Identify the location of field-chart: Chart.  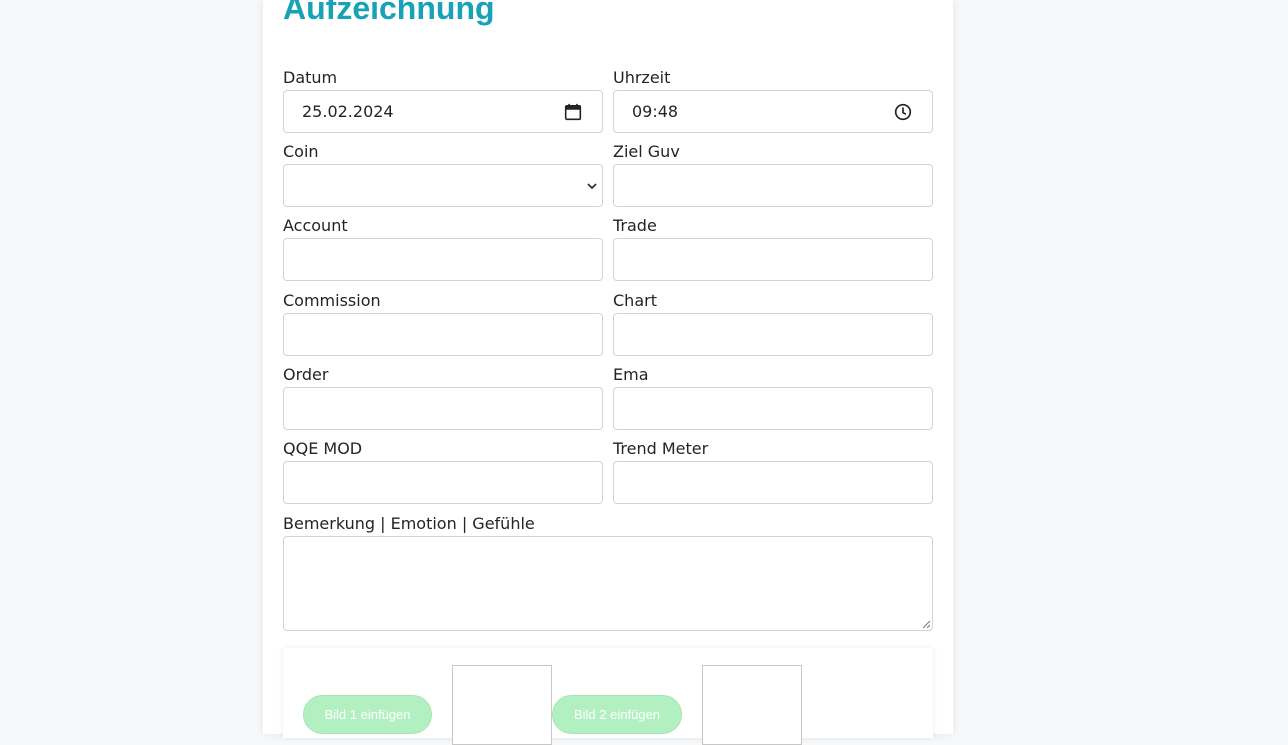
(773, 323).